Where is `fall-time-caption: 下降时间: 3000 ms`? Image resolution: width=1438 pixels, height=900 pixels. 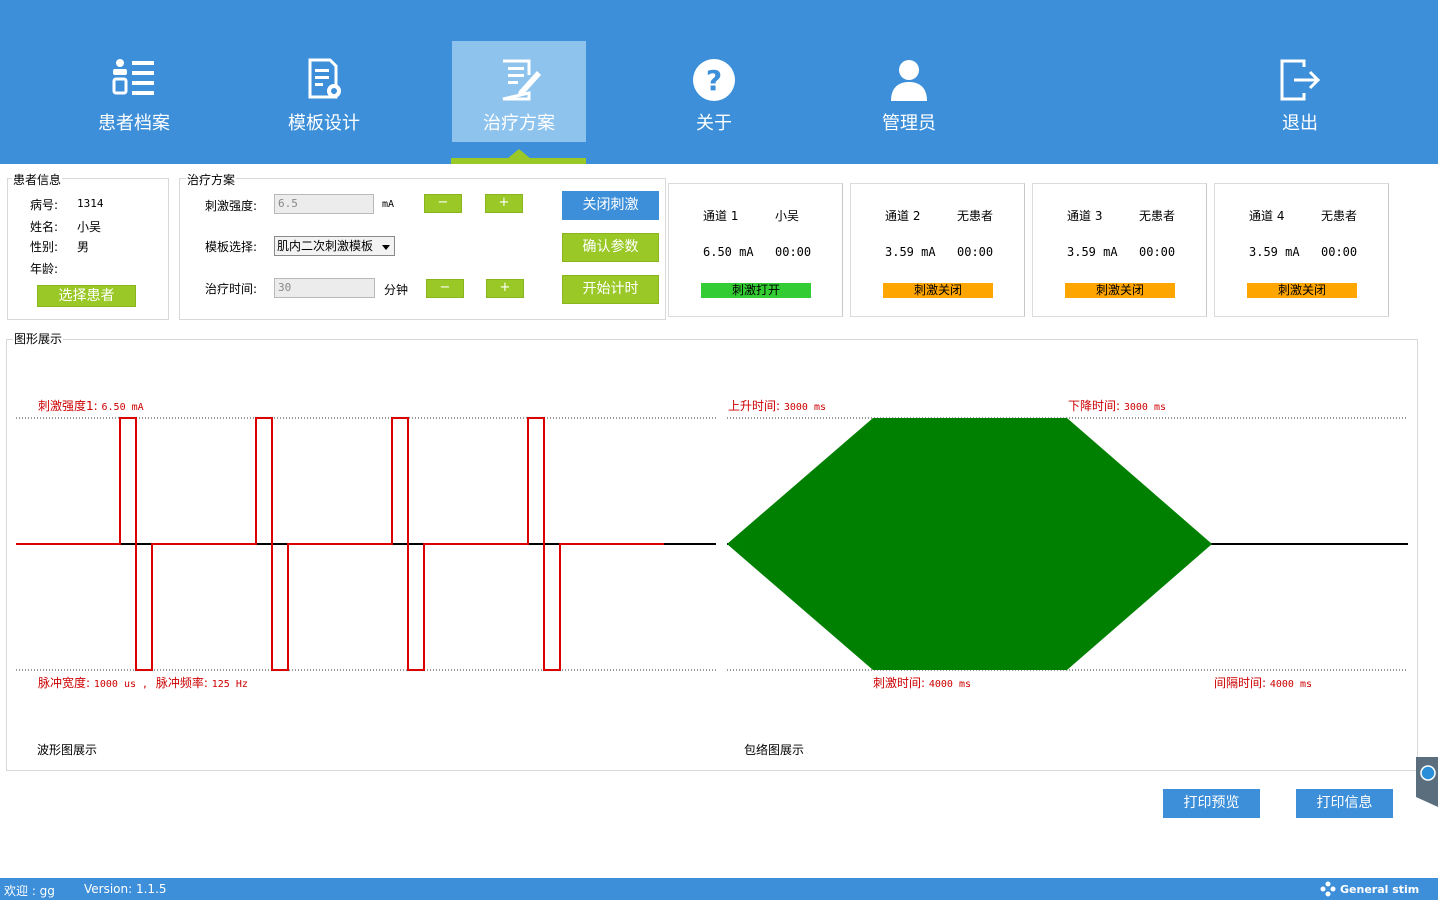 fall-time-caption: 下降时间: 3000 ms is located at coordinates (1117, 405).